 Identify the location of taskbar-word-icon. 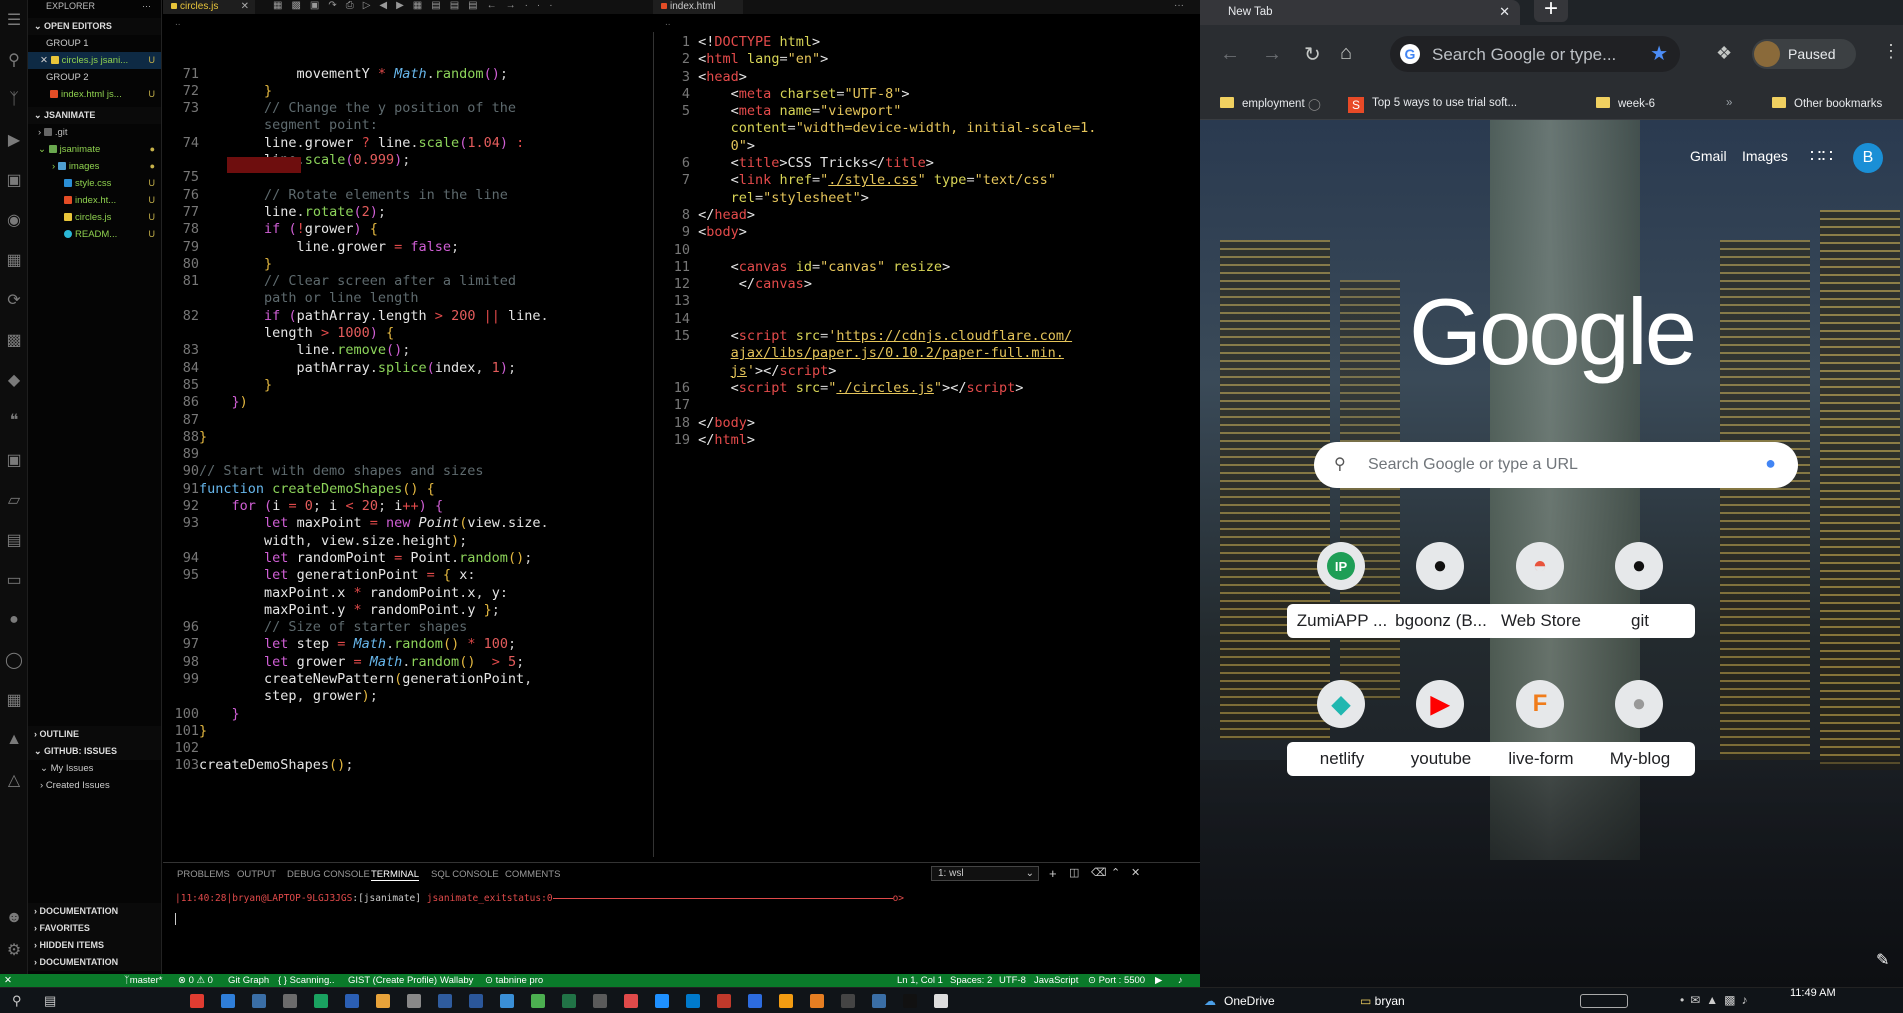
(476, 1001).